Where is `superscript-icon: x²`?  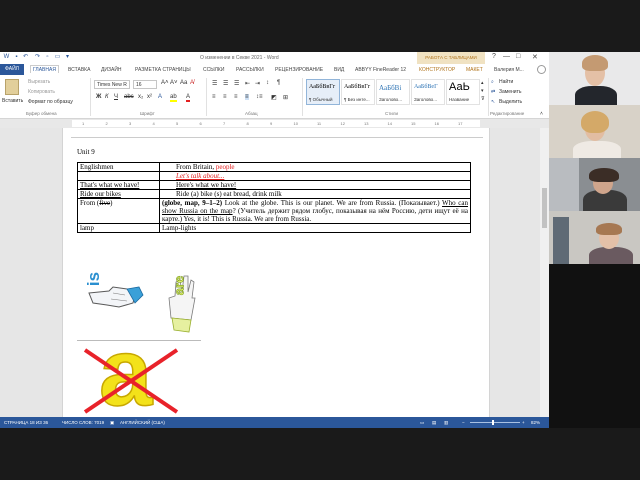 superscript-icon: x² is located at coordinates (149, 97).